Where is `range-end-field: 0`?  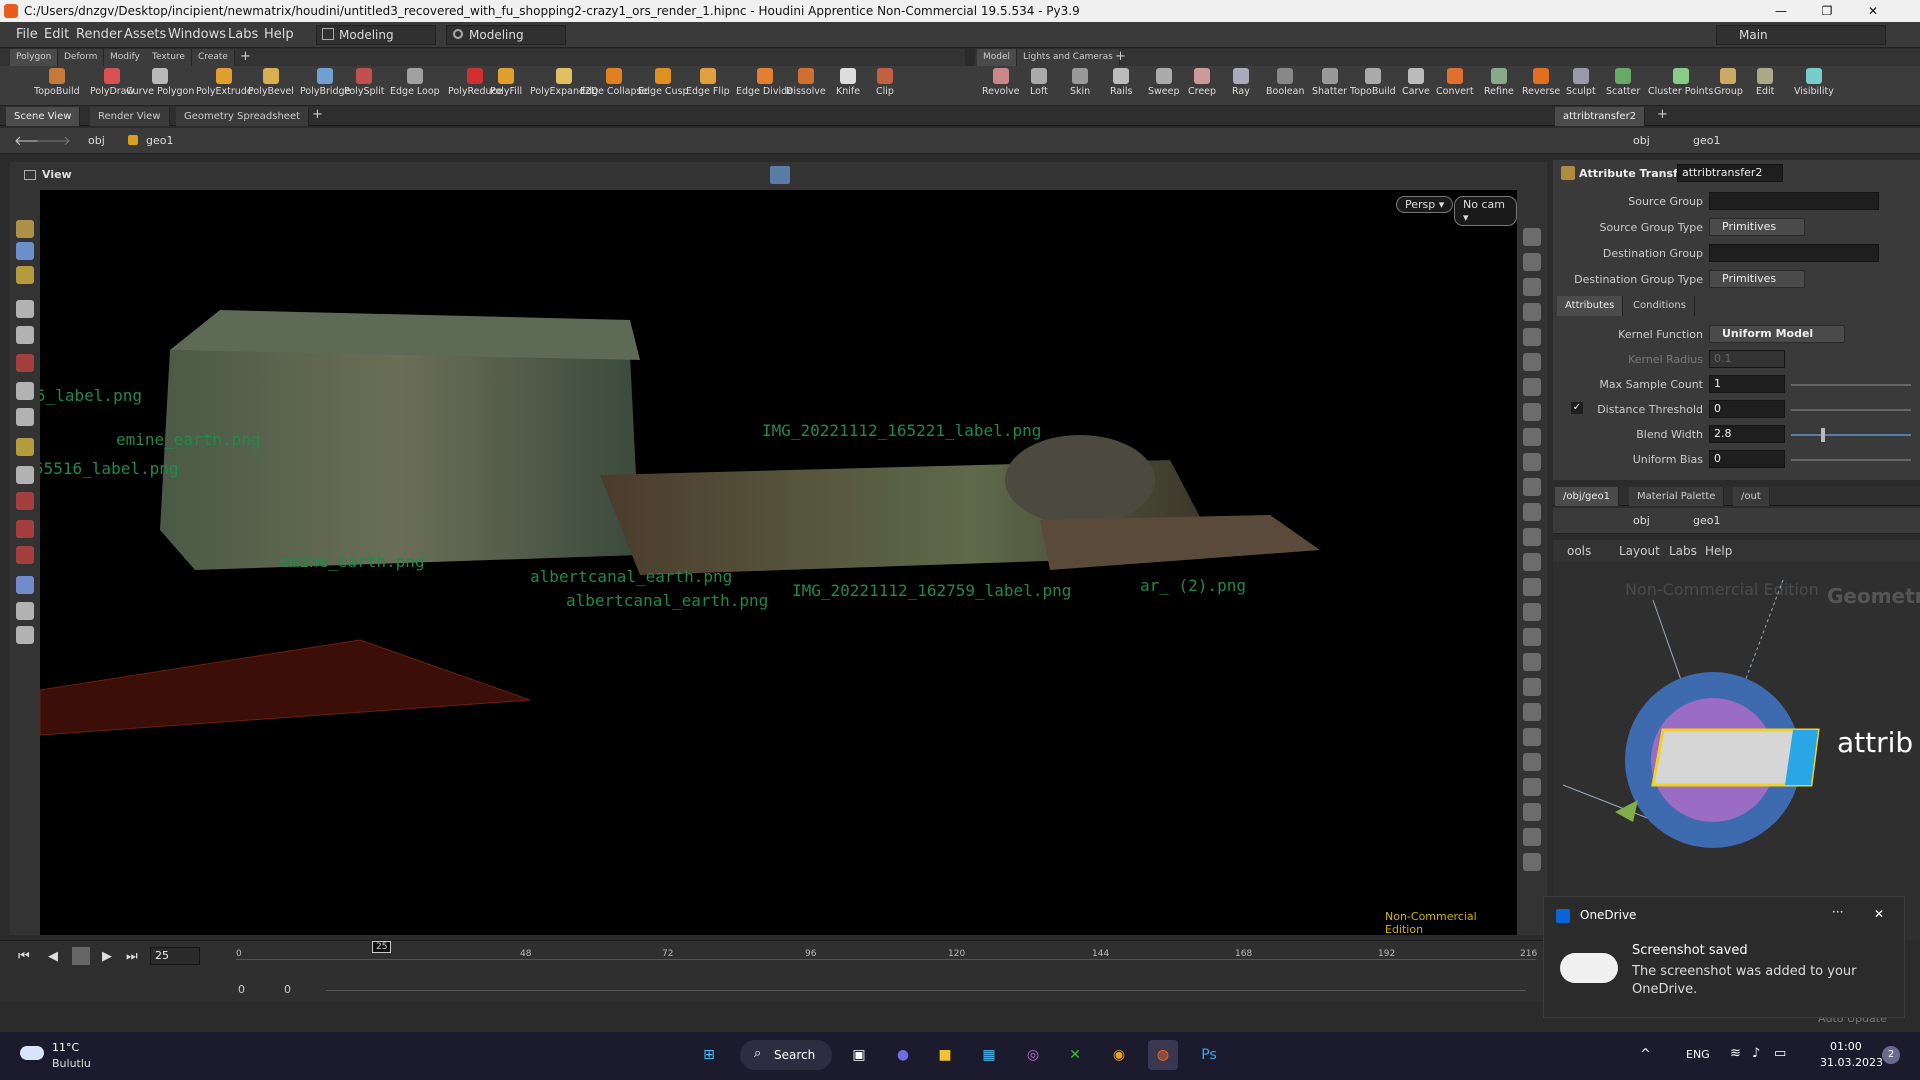 range-end-field: 0 is located at coordinates (287, 989).